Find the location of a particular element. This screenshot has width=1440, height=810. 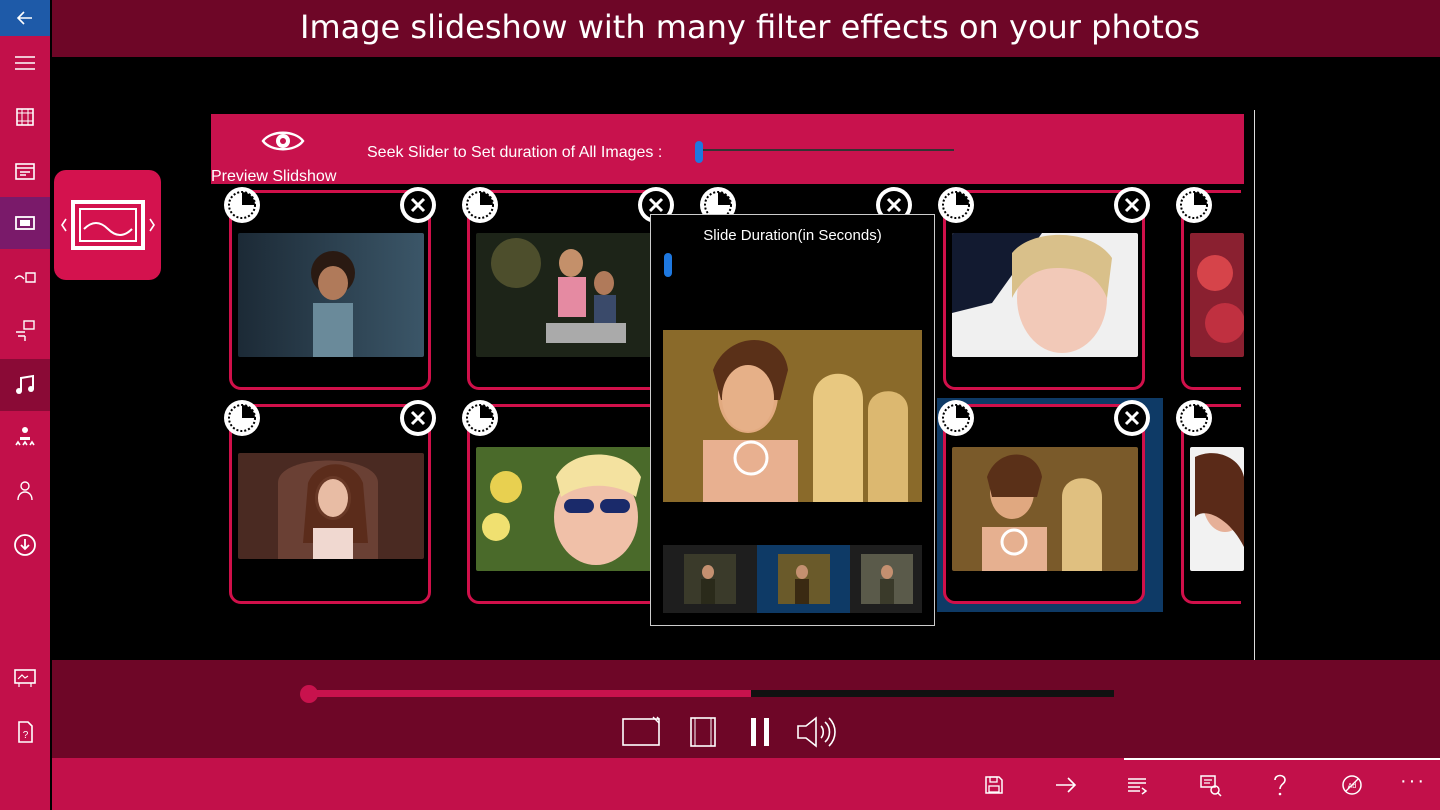

sidebar-item-rate is located at coordinates (25, 437).